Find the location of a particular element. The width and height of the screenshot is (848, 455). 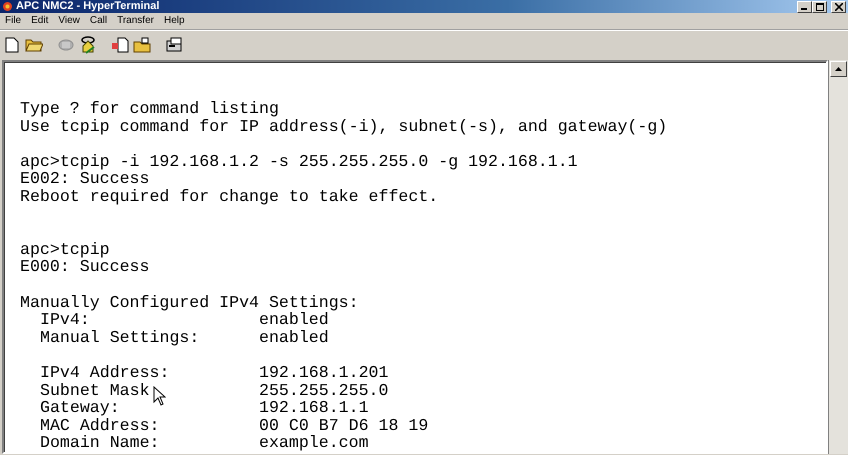

terminal-line: Use tcpip command for IP address(-i), subnet(-s), and gateway(-g) is located at coordinates (344, 127).